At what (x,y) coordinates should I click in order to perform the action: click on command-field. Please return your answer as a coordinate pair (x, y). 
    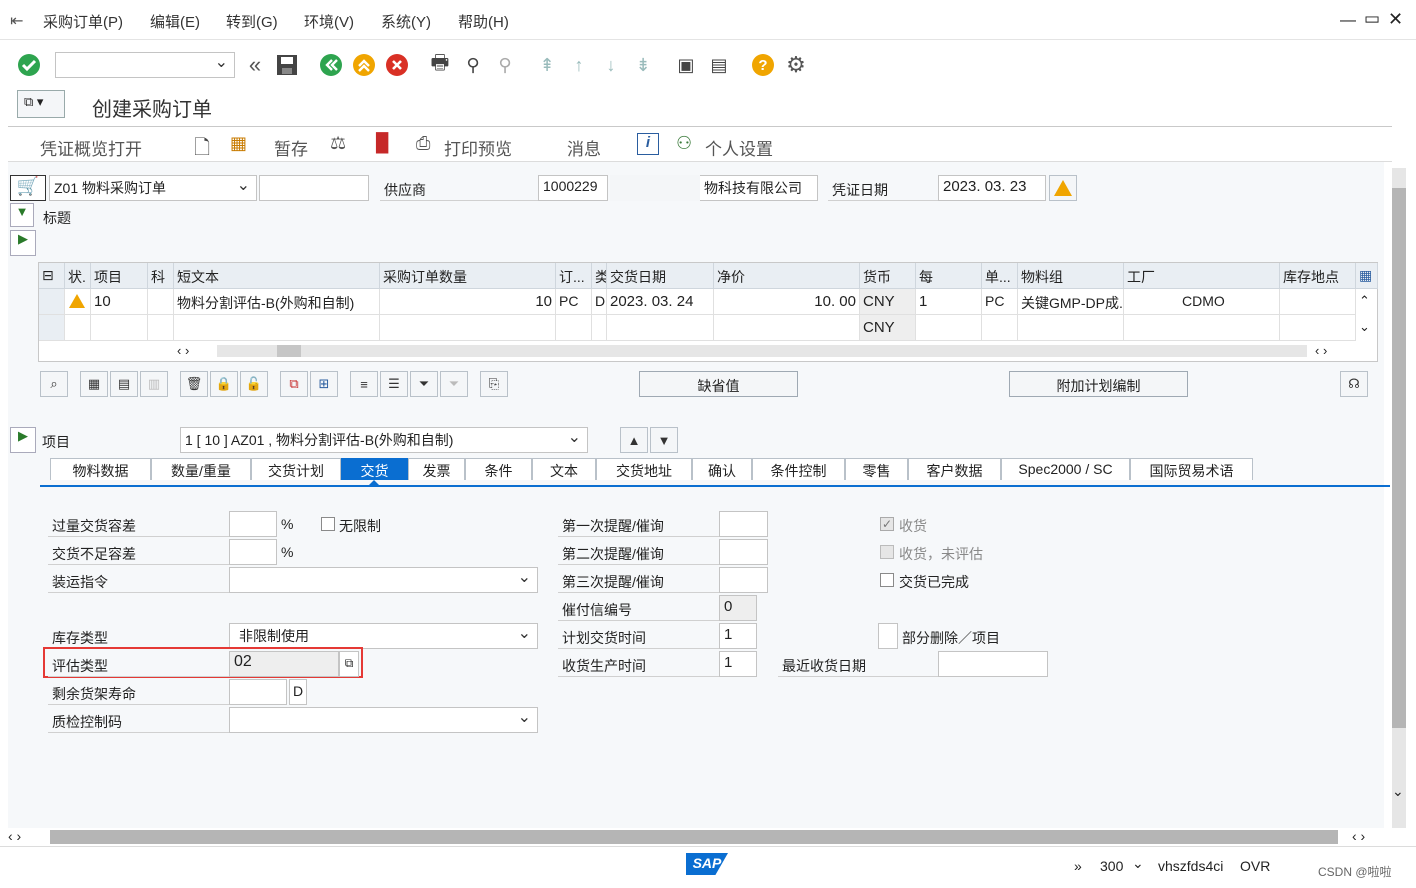
    Looking at the image, I should click on (145, 65).